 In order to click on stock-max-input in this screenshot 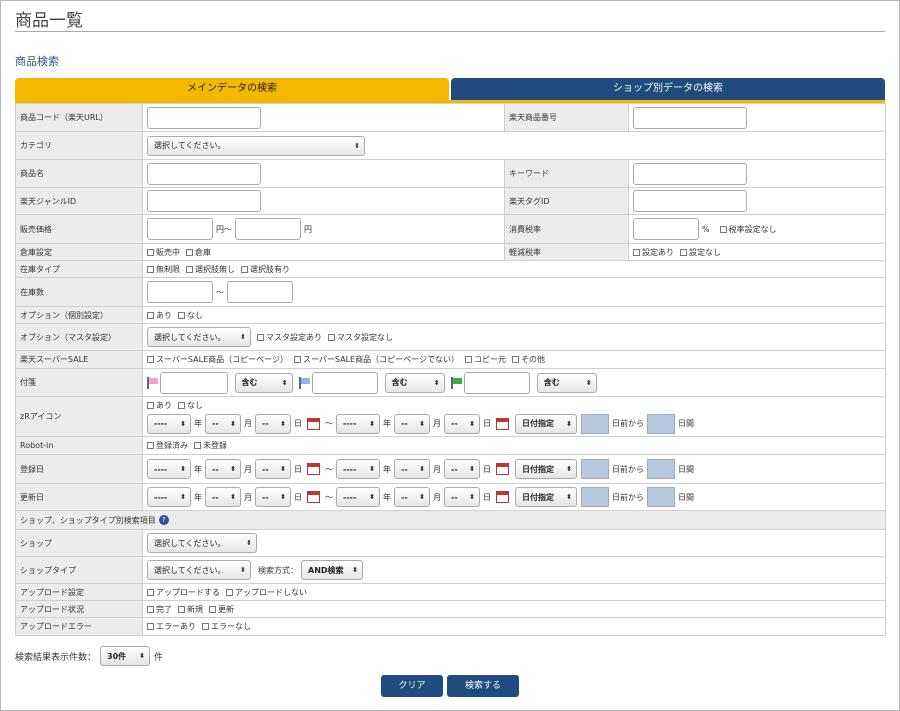, I will do `click(260, 292)`.